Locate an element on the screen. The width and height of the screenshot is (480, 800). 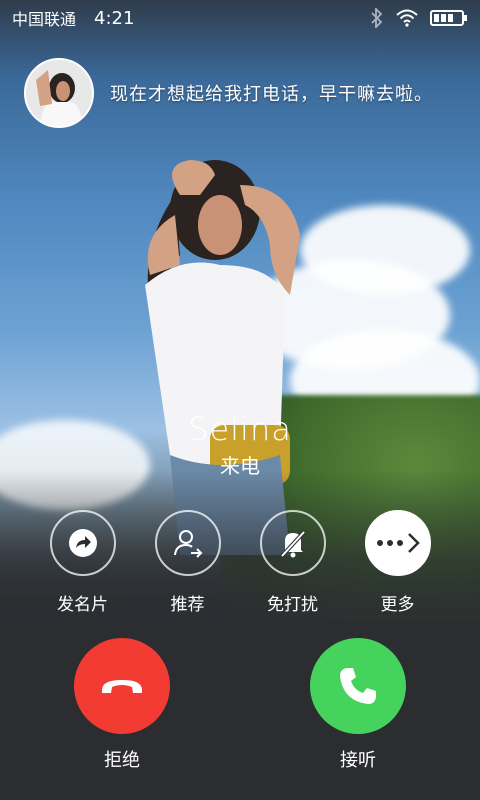
wifi-icon is located at coordinates (407, 18).